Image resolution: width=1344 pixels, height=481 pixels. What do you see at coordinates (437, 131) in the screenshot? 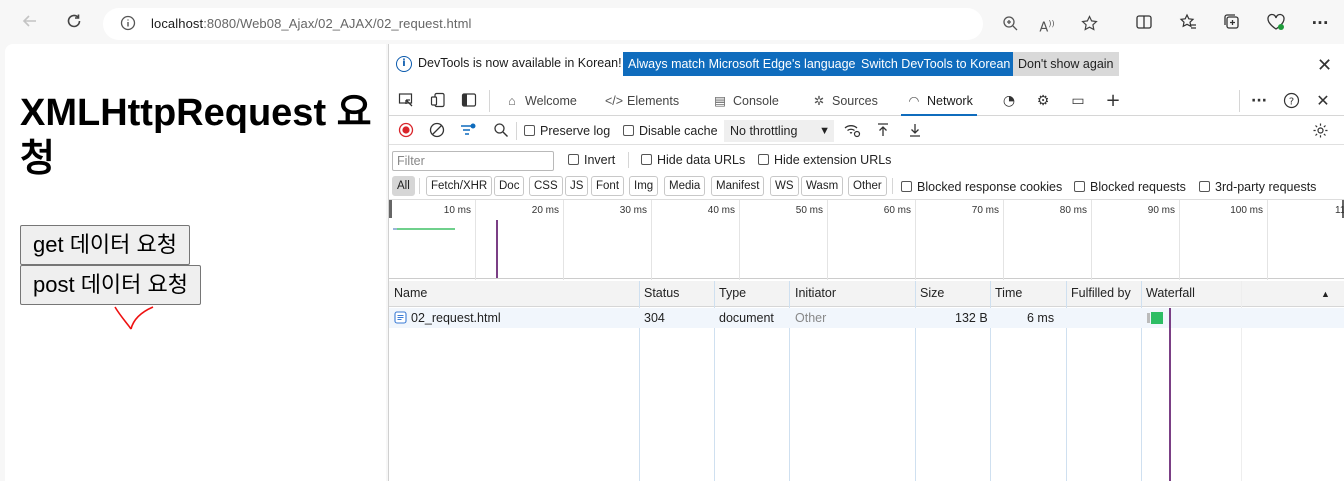
I see `clear-icon` at bounding box center [437, 131].